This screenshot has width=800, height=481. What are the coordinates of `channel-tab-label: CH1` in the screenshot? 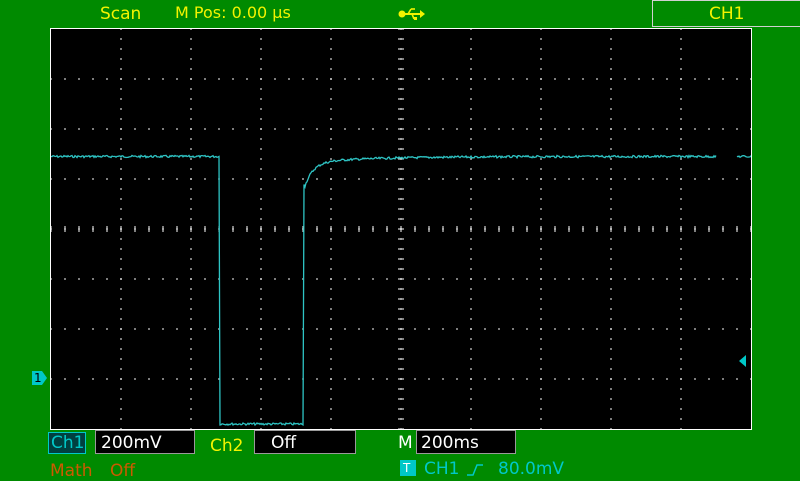 It's located at (727, 14).